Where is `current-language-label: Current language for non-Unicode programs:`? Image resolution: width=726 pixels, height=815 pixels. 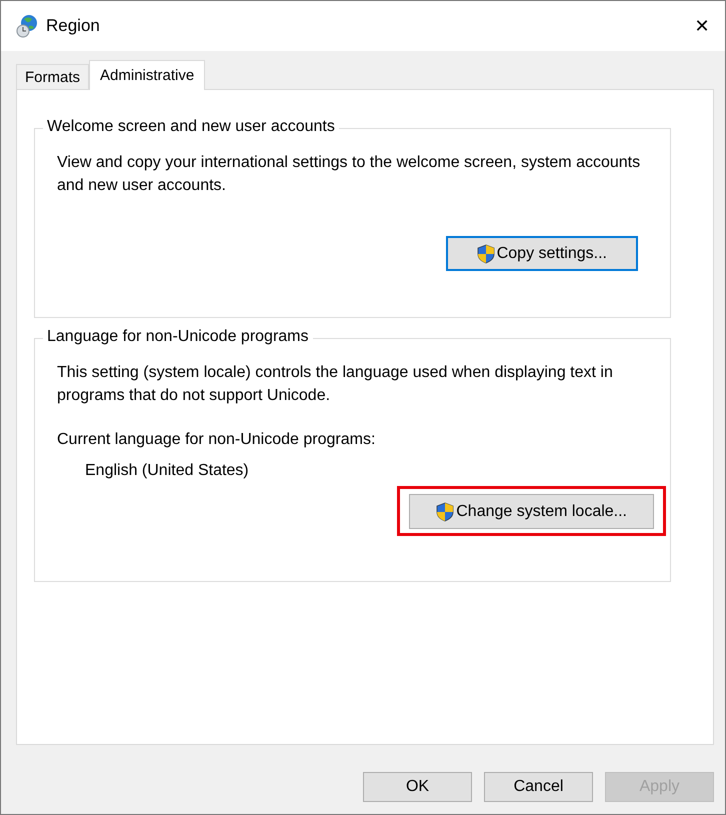 current-language-label: Current language for non-Unicode programs: is located at coordinates (216, 440).